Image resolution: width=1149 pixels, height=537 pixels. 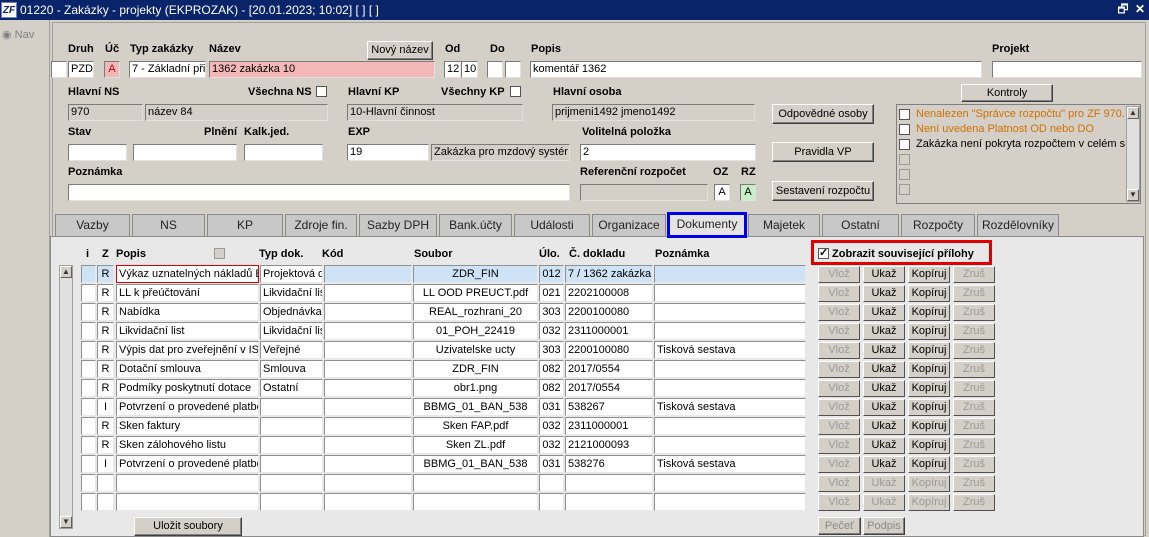 What do you see at coordinates (513, 69) in the screenshot?
I see `do-month-field` at bounding box center [513, 69].